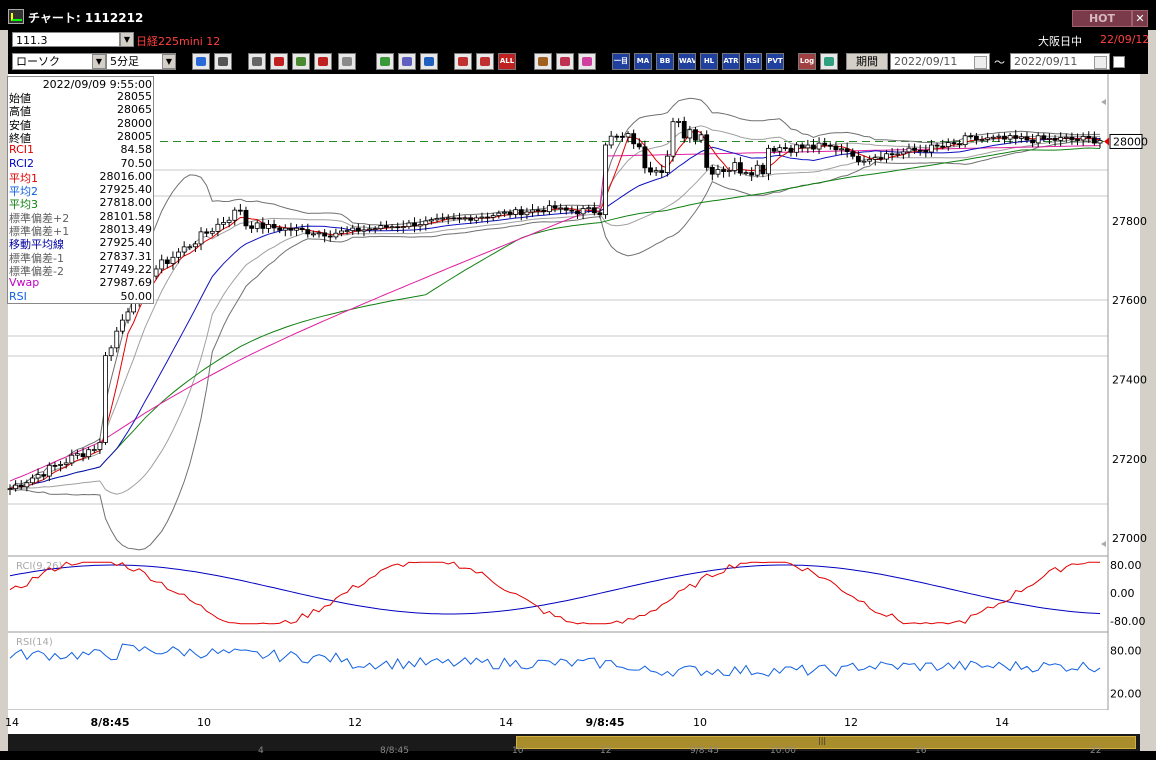 This screenshot has width=1156, height=760. What do you see at coordinates (574, 742) in the screenshot?
I see `time-scrollbar` at bounding box center [574, 742].